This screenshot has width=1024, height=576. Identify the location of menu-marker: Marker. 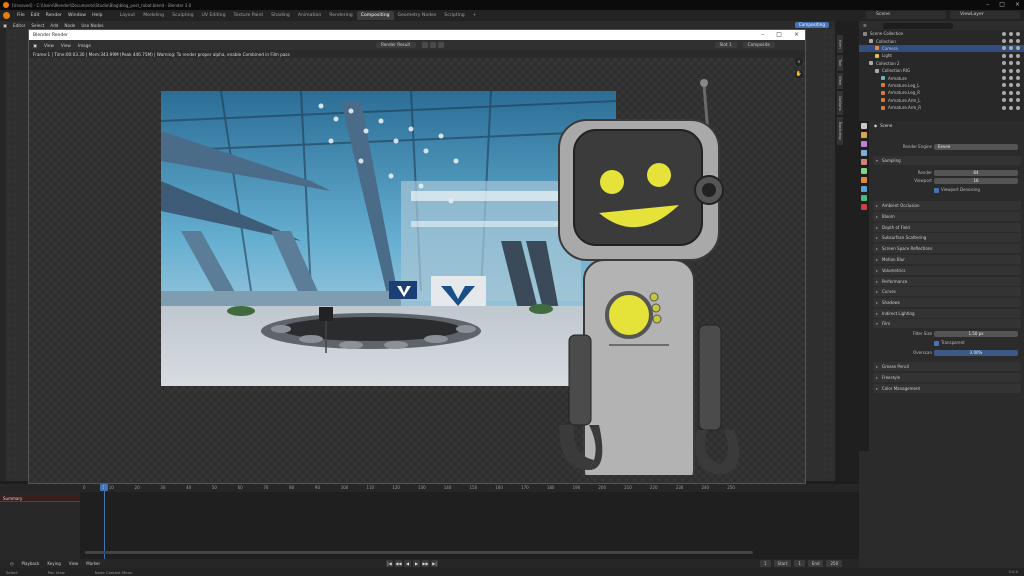
(93, 563).